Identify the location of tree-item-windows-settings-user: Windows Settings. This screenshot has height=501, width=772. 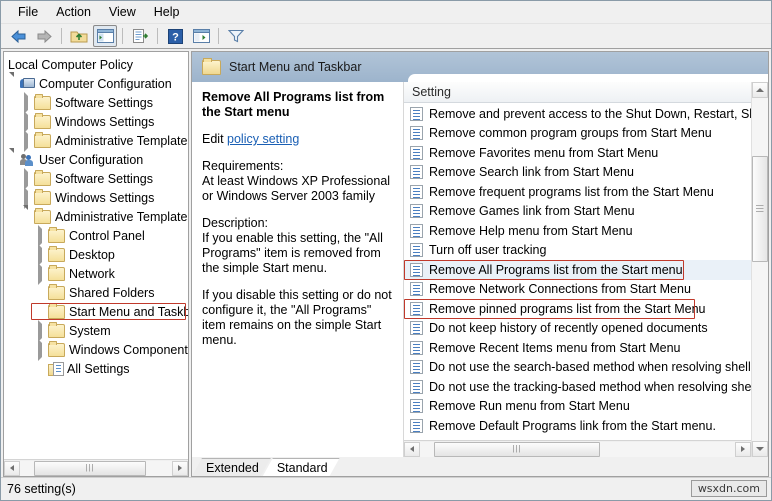
(96, 197).